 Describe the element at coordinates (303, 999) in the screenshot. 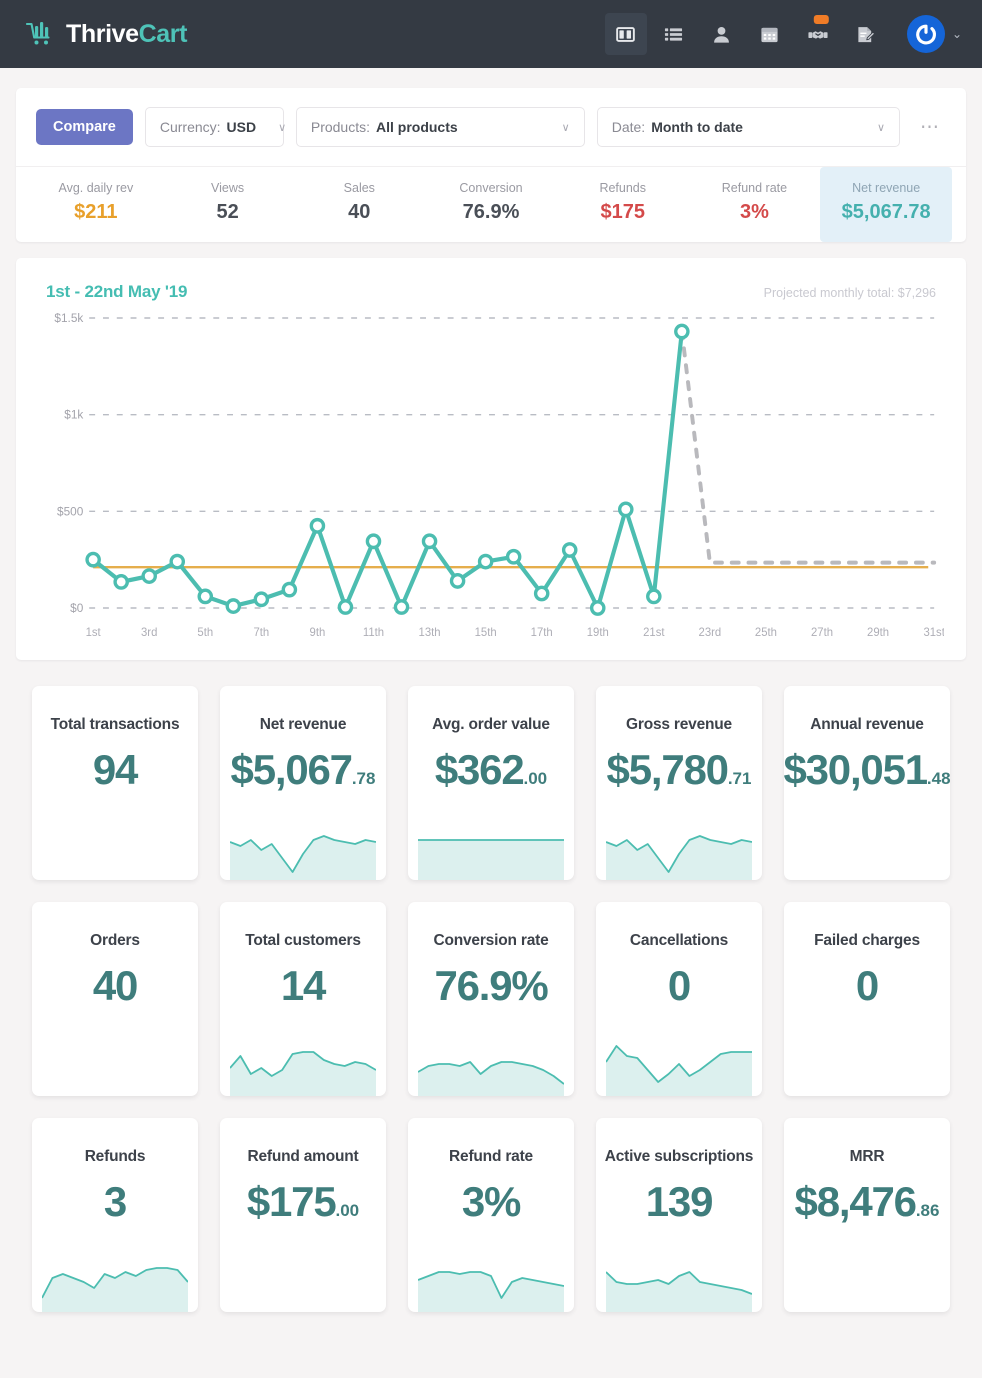

I see `metric-card-total-customers: Total customers 14` at that location.